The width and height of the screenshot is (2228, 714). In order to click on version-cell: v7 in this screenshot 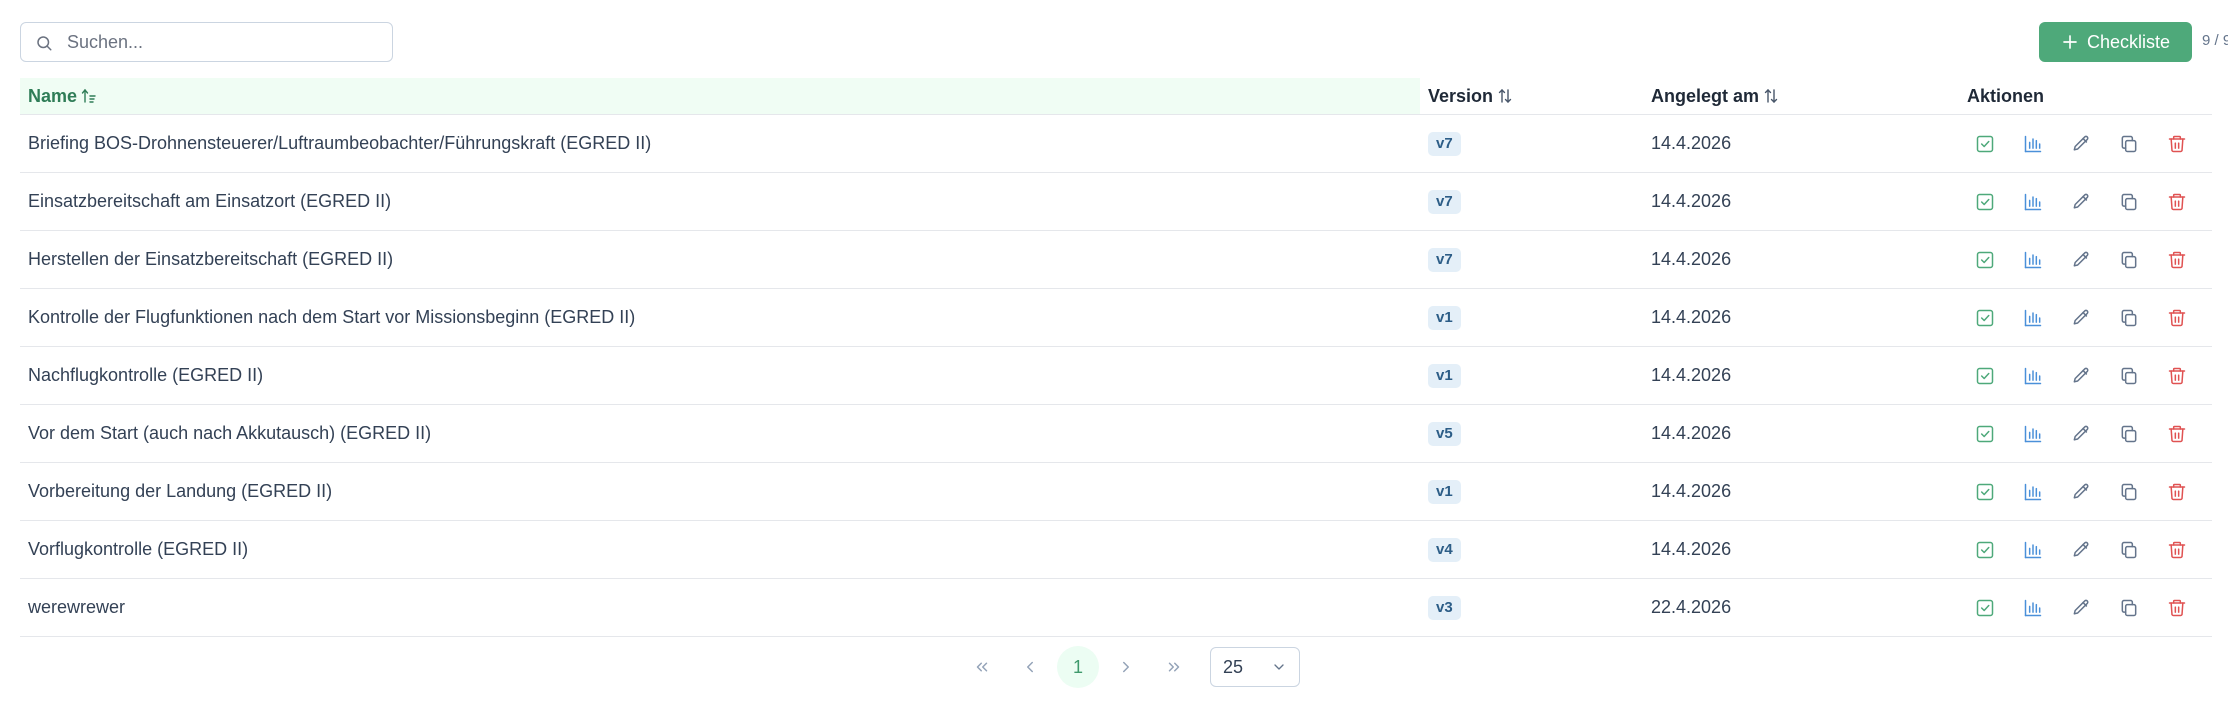, I will do `click(1444, 144)`.